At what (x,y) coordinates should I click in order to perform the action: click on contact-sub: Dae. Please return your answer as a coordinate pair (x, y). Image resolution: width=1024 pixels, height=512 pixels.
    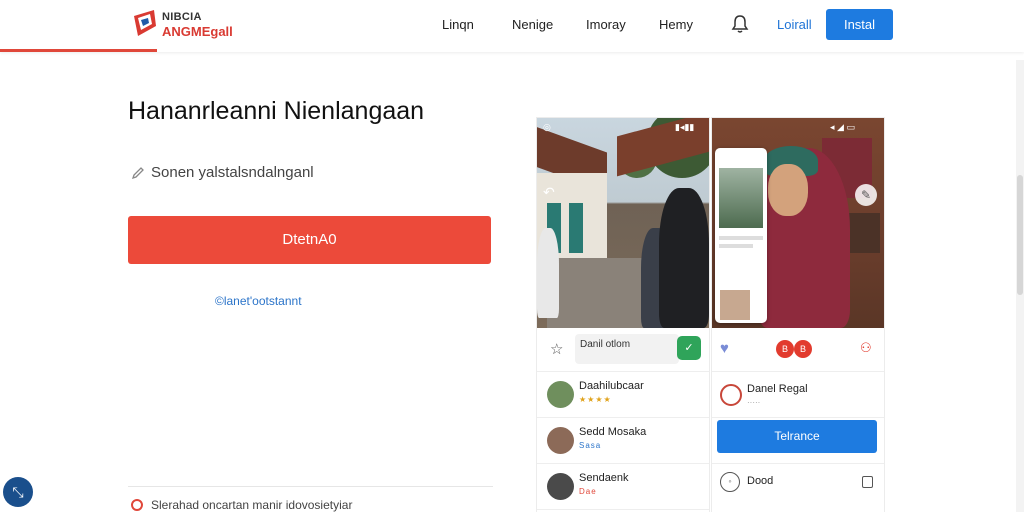
    Looking at the image, I should click on (588, 491).